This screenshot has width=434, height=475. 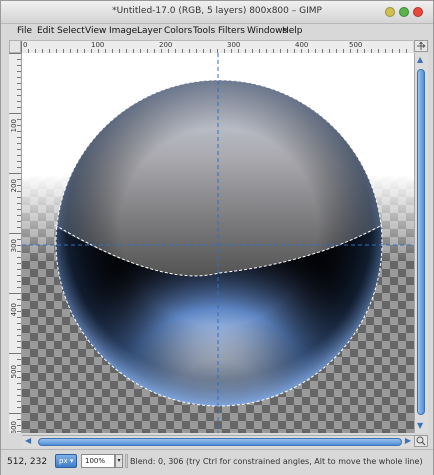 What do you see at coordinates (71, 31) in the screenshot?
I see `menu-select: Select` at bounding box center [71, 31].